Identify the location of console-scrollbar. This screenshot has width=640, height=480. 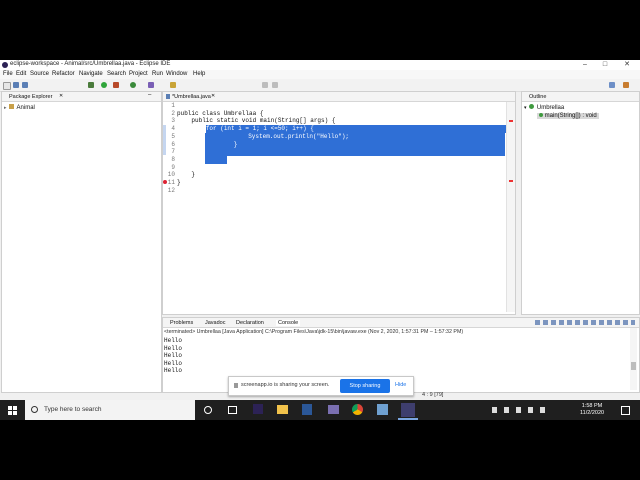
(633, 359).